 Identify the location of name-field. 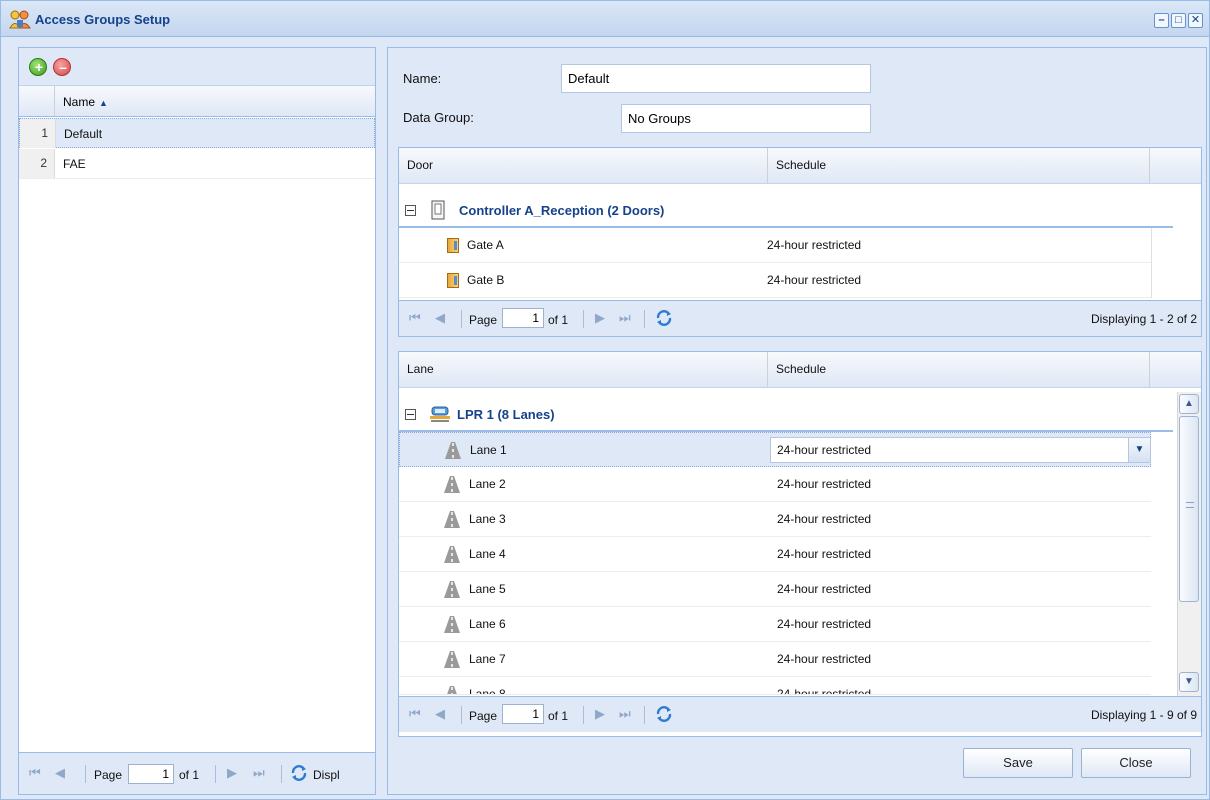
(716, 78).